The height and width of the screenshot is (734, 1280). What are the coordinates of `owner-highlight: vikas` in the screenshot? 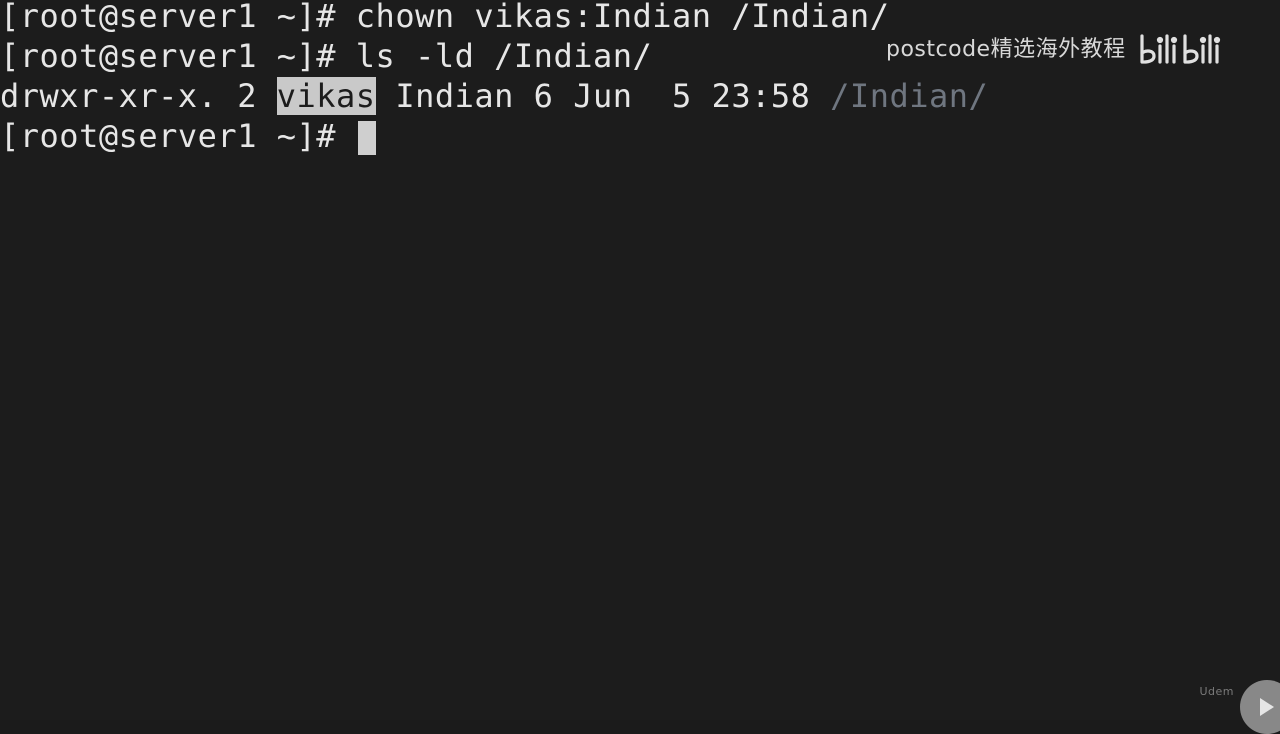 It's located at (326, 96).